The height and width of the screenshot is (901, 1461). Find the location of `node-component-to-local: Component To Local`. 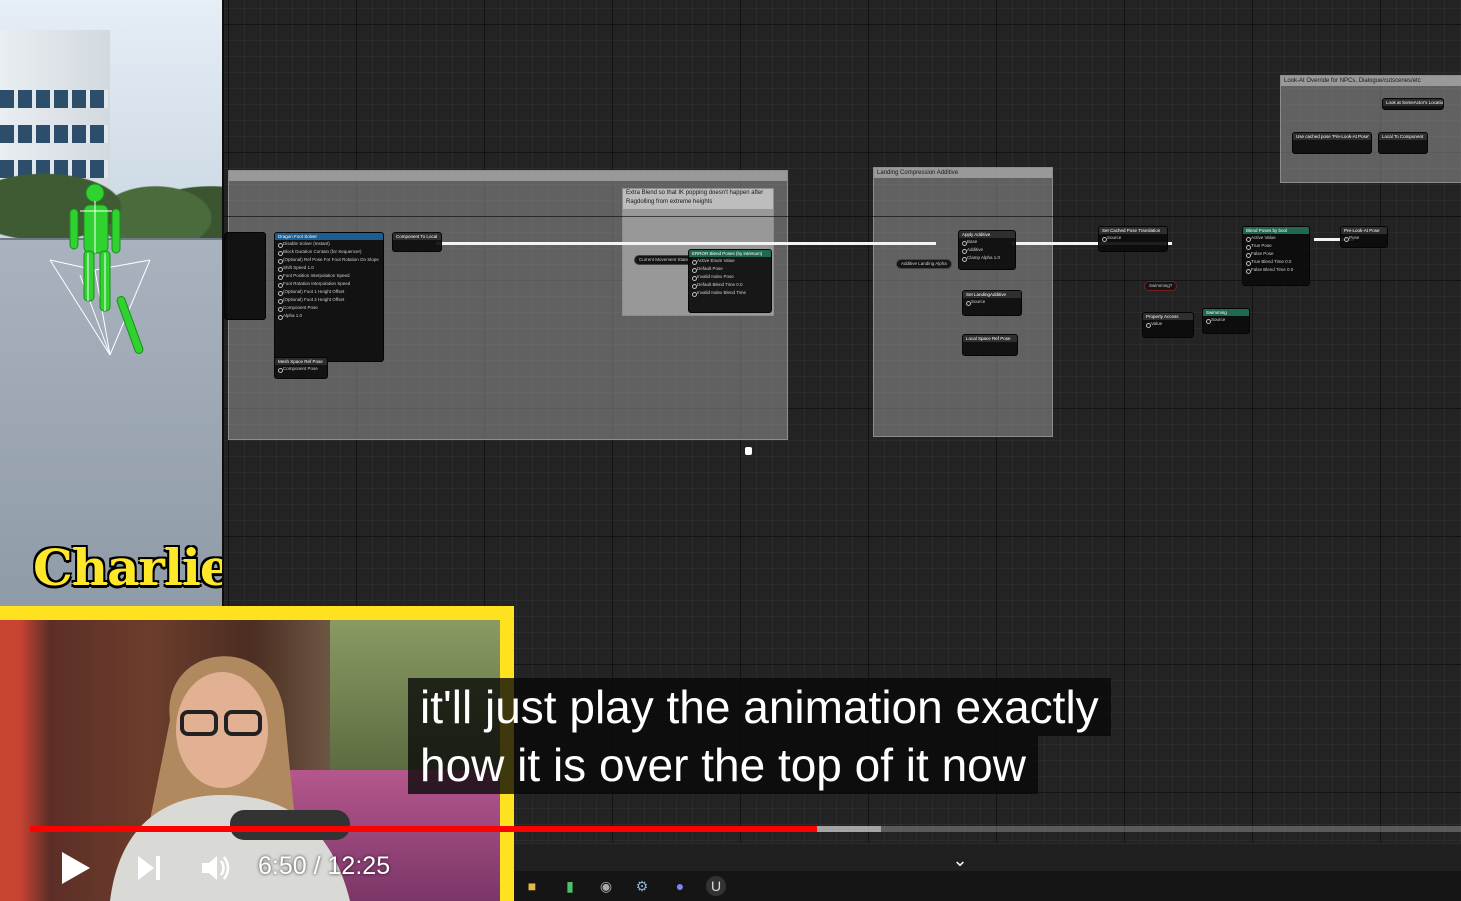

node-component-to-local: Component To Local is located at coordinates (417, 242).